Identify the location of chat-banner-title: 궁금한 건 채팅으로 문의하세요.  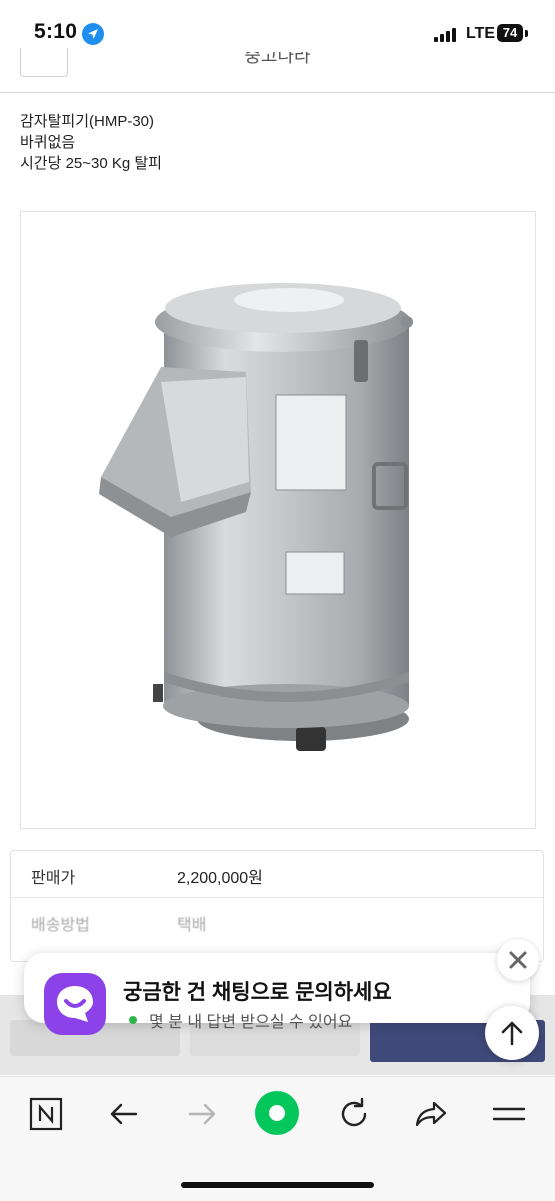
(257, 992).